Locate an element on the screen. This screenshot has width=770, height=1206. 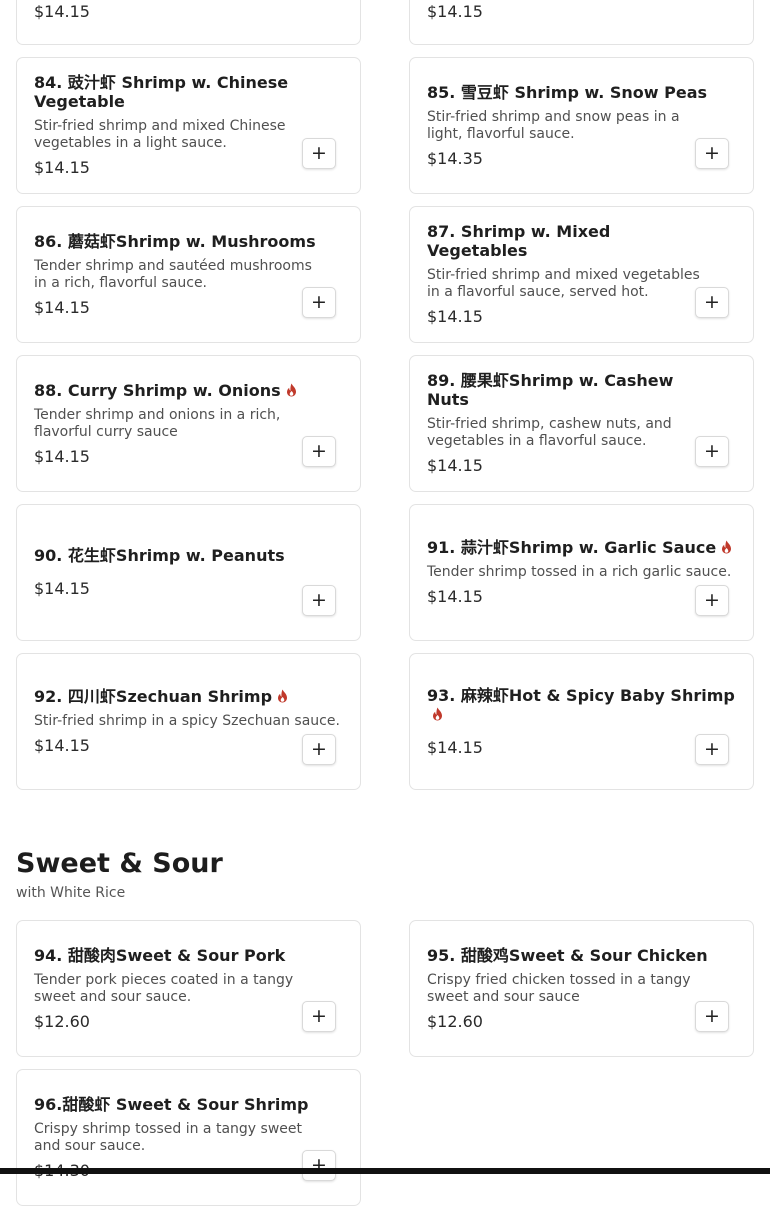
menu-item-card: 90. 花生虾Shrimp w. Peanuts $14.15 + is located at coordinates (188, 572).